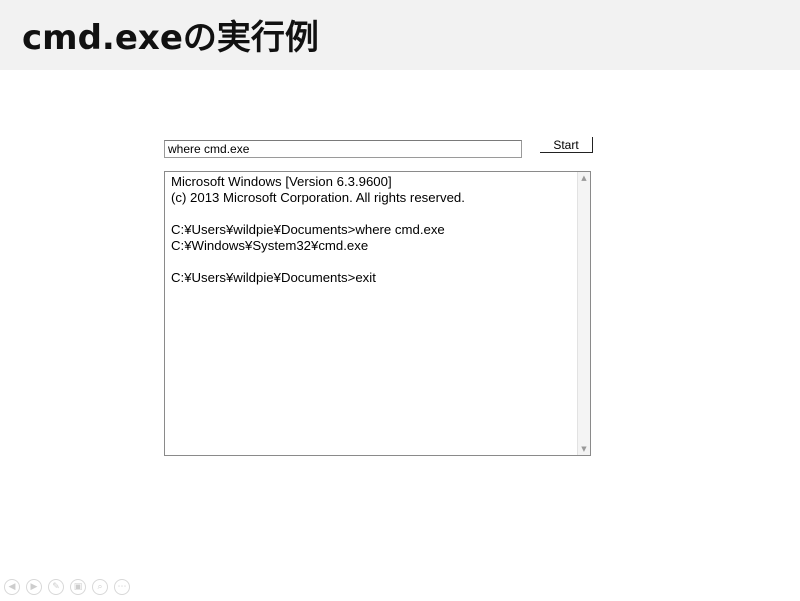  Describe the element at coordinates (584, 178) in the screenshot. I see `scroll-up-arrow-icon: ▲` at that location.